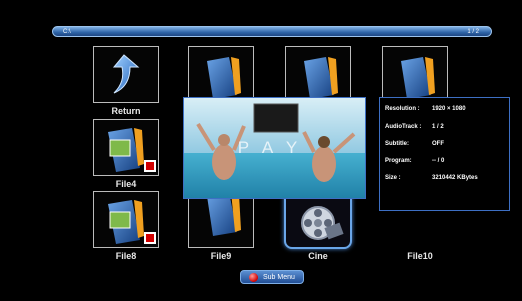 This screenshot has height=301, width=522. Describe the element at coordinates (126, 111) in the screenshot. I see `tile-label: Return` at that location.